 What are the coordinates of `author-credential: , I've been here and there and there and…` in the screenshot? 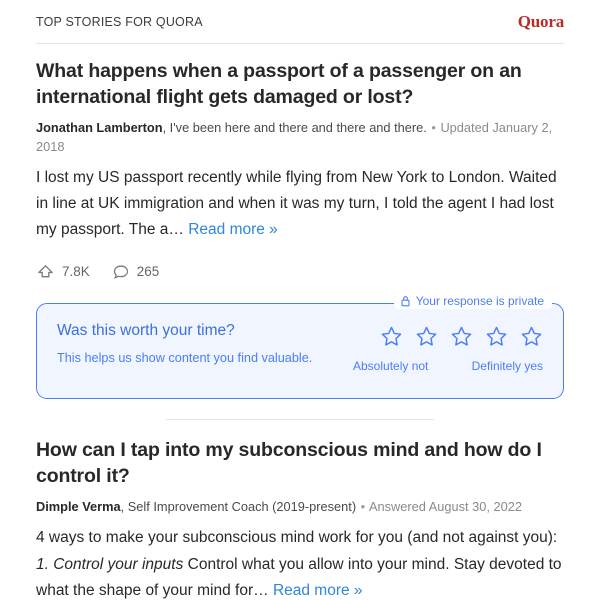 It's located at (294, 128).